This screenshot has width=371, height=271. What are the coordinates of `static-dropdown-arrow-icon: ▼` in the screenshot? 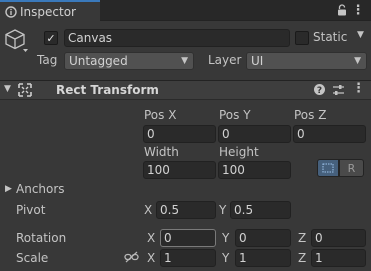 It's located at (360, 35).